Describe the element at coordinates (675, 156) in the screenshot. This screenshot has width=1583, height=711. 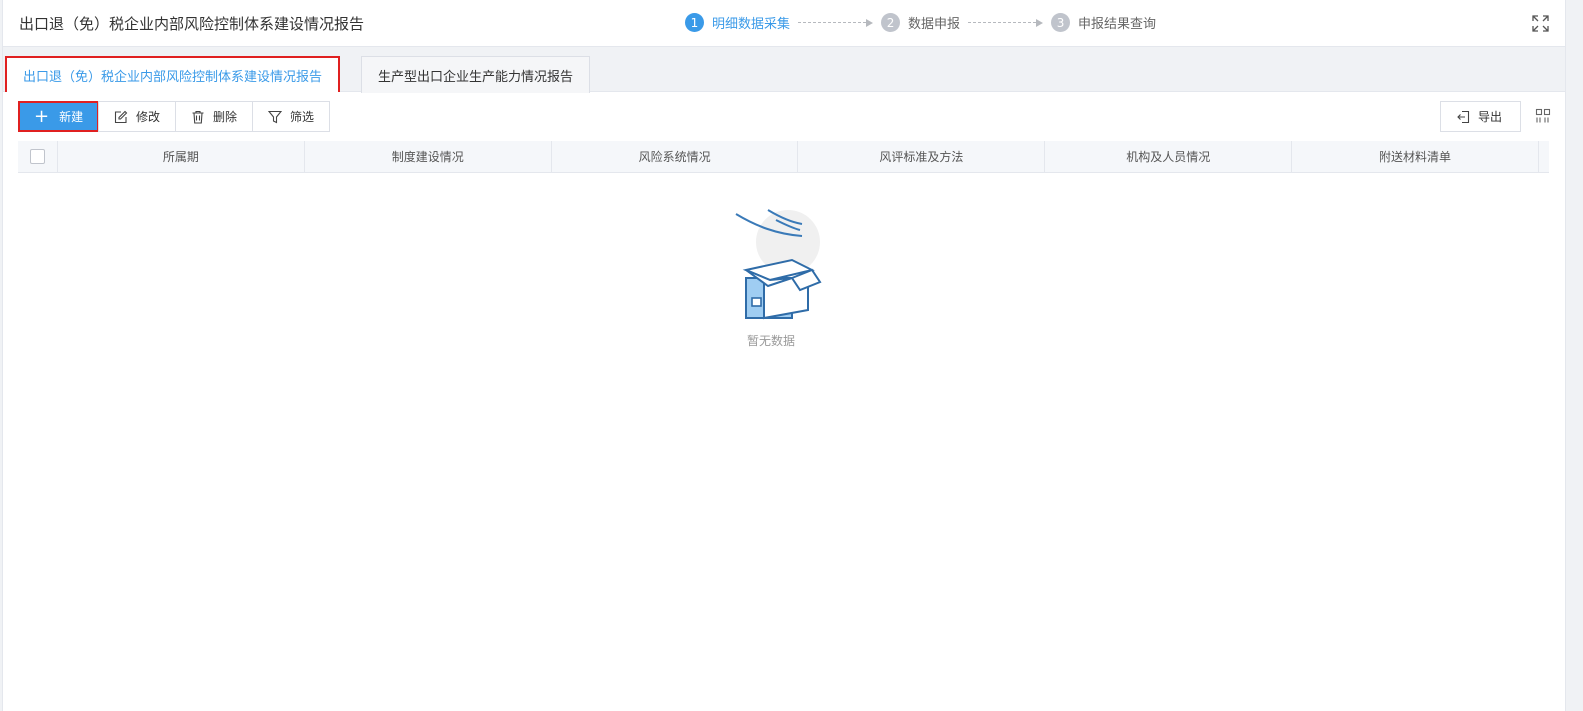
I see `column-header-risk-system: 风险系统情况` at that location.